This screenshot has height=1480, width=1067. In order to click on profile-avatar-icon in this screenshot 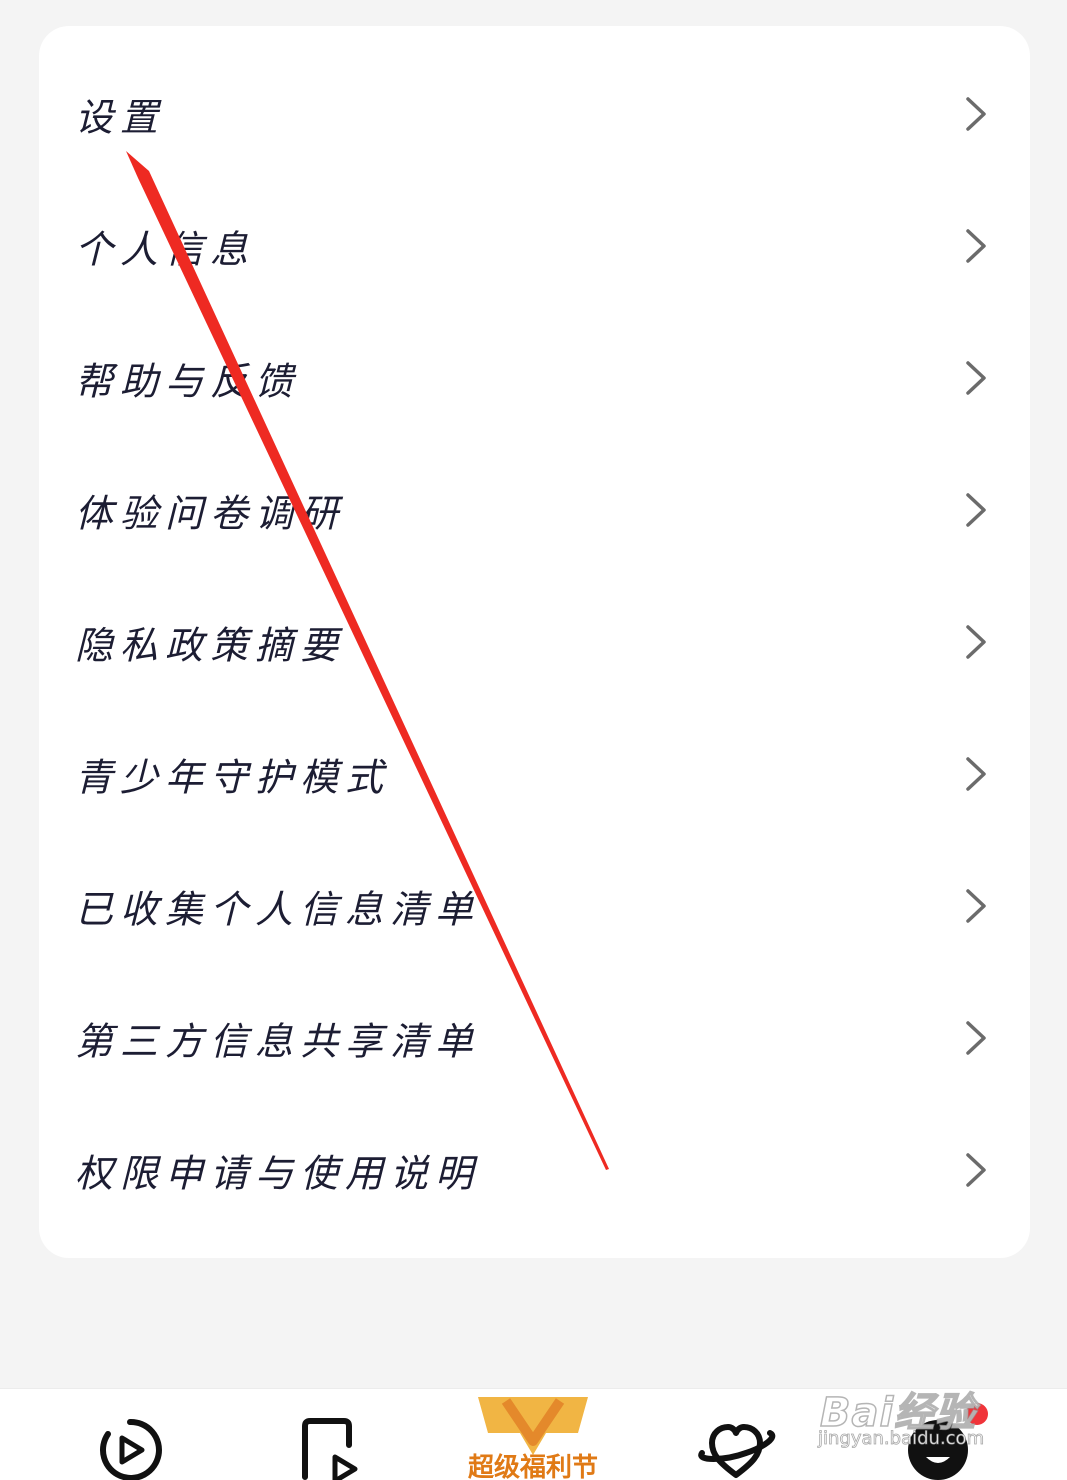, I will do `click(938, 1450)`.